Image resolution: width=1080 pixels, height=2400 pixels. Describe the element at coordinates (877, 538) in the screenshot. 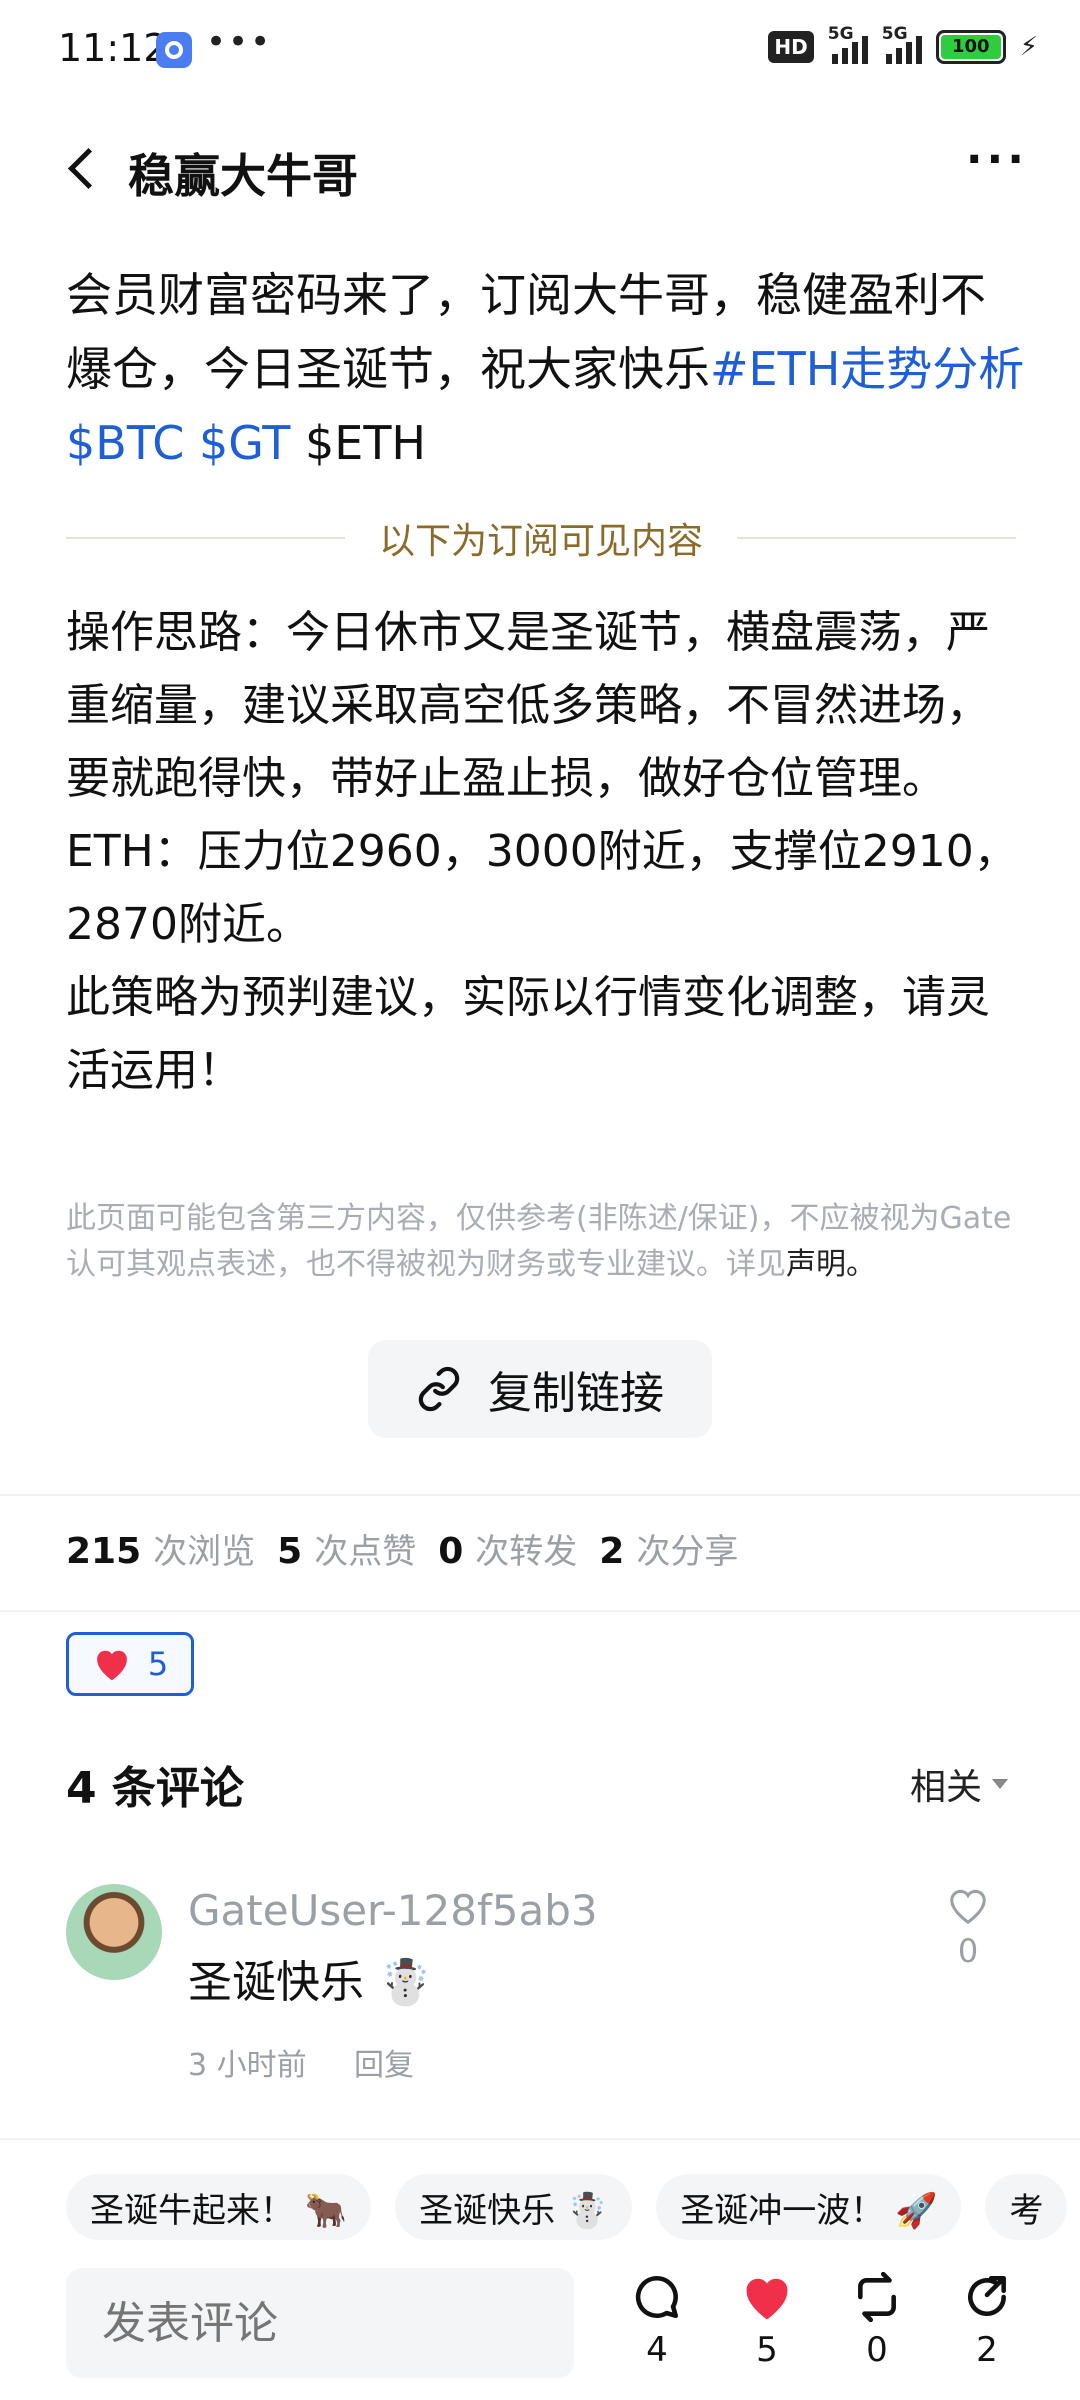

I see `divider-line-right` at that location.